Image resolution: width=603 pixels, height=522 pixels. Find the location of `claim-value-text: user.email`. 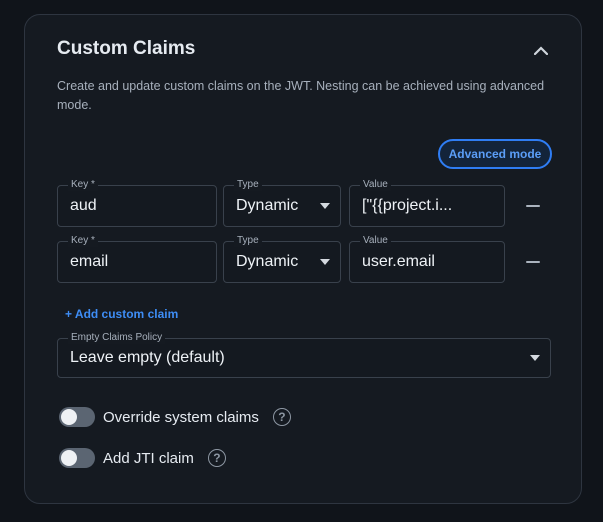

claim-value-text: user.email is located at coordinates (398, 261).